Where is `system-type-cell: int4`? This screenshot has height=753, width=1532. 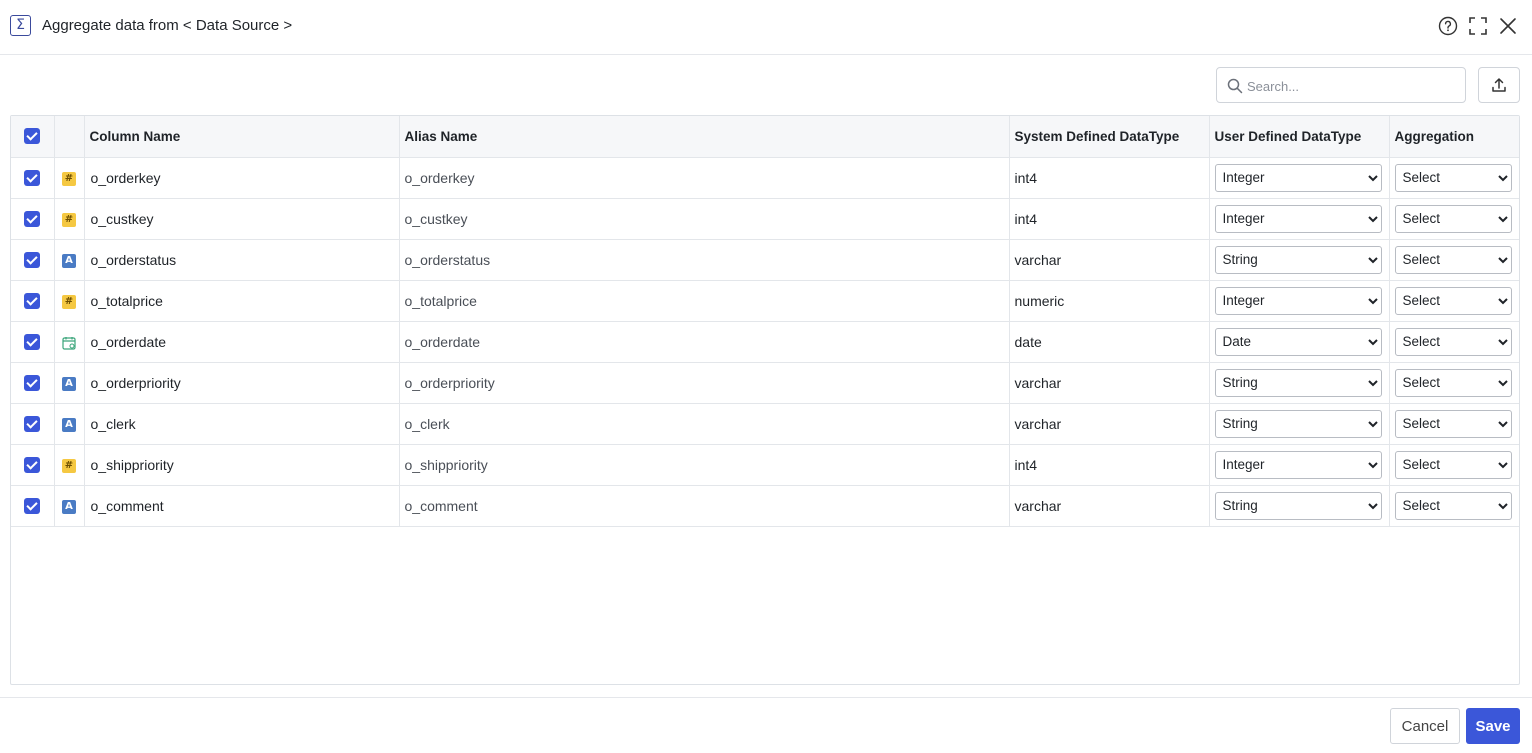
system-type-cell: int4 is located at coordinates (1109, 178).